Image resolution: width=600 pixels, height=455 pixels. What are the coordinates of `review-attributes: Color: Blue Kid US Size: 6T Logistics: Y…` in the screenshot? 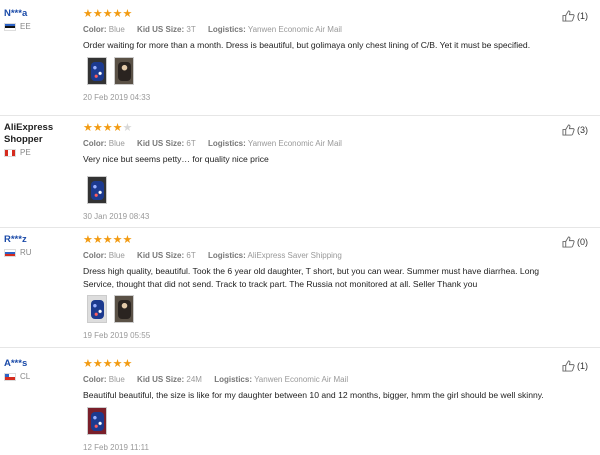 It's located at (321, 143).